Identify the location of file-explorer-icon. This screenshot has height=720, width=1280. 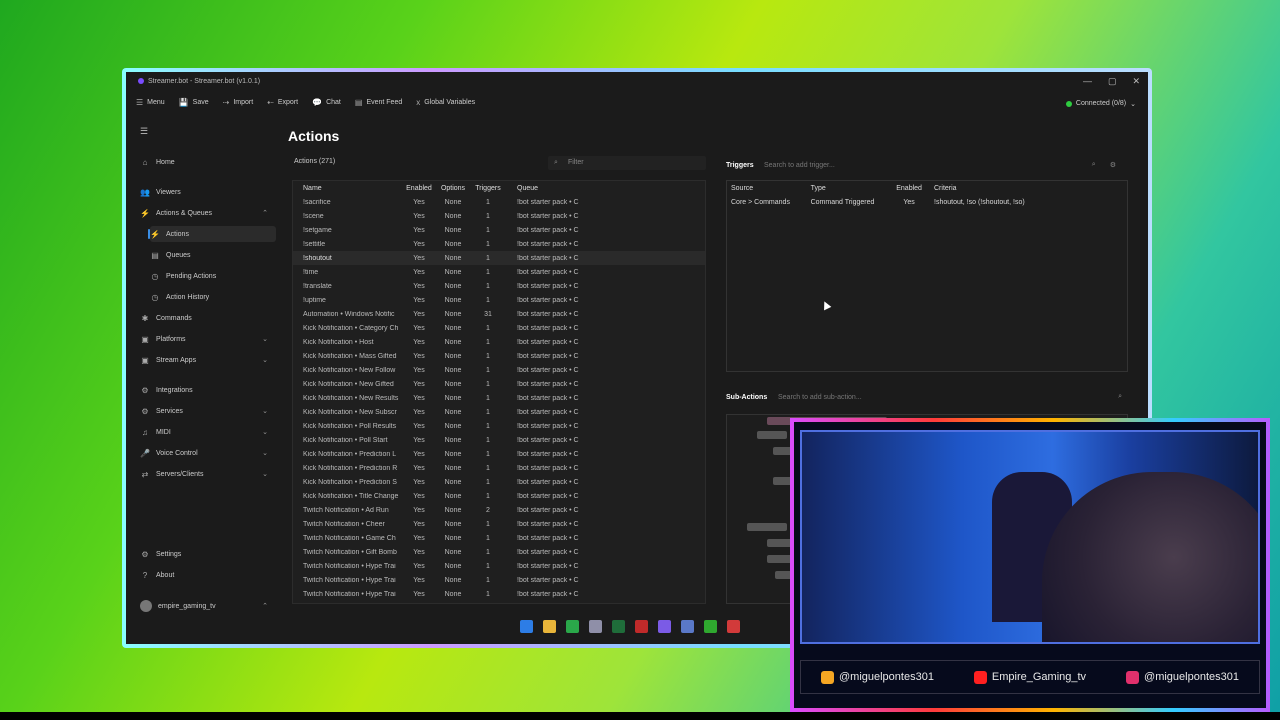
(549, 626).